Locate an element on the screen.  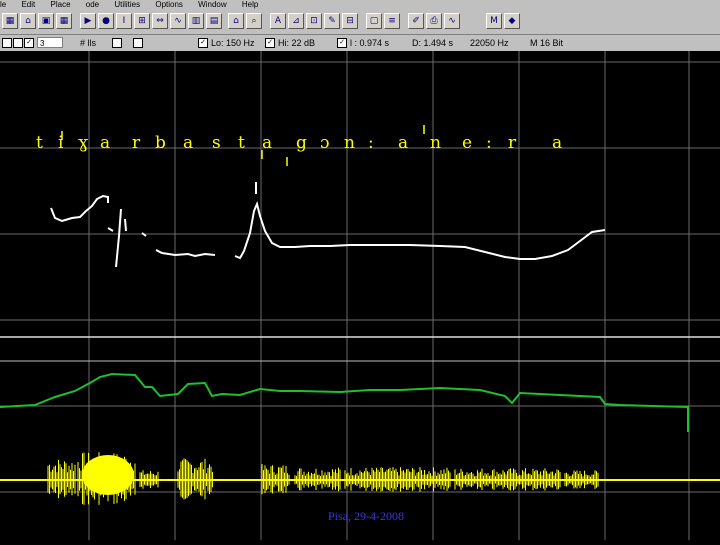
ipa-segment-9: a is located at coordinates (267, 143).